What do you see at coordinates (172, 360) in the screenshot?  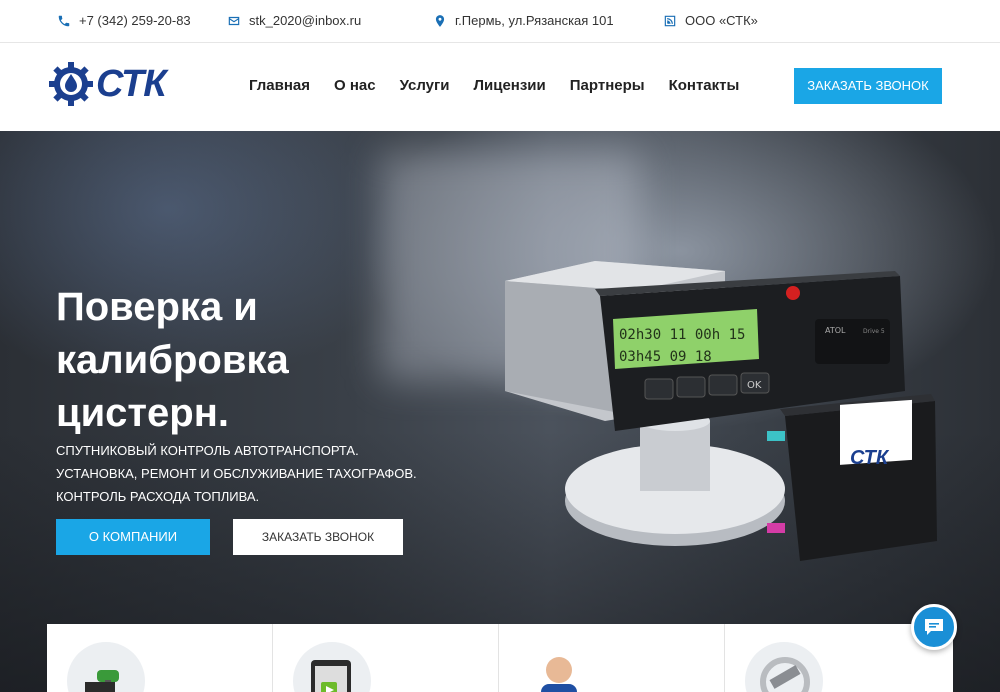 I see `hero-title-line: калибровка` at bounding box center [172, 360].